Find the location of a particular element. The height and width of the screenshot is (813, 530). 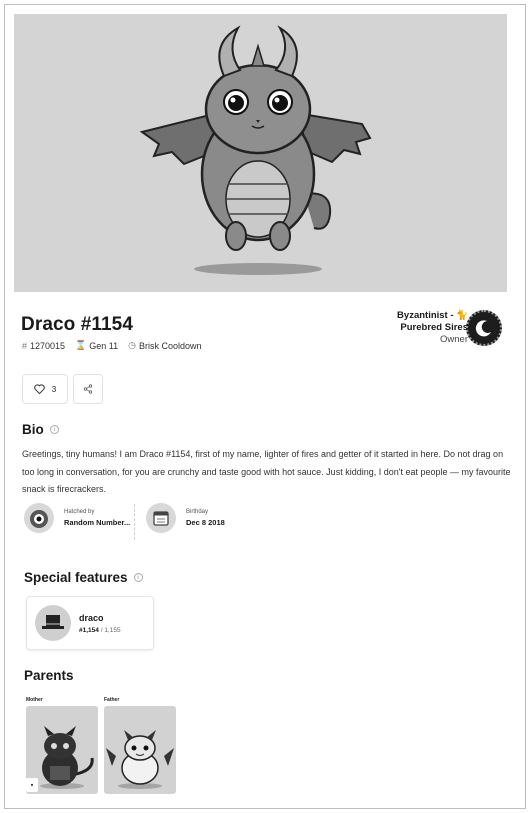

kitty-cooldown-value: Brisk Cooldown is located at coordinates (170, 345).